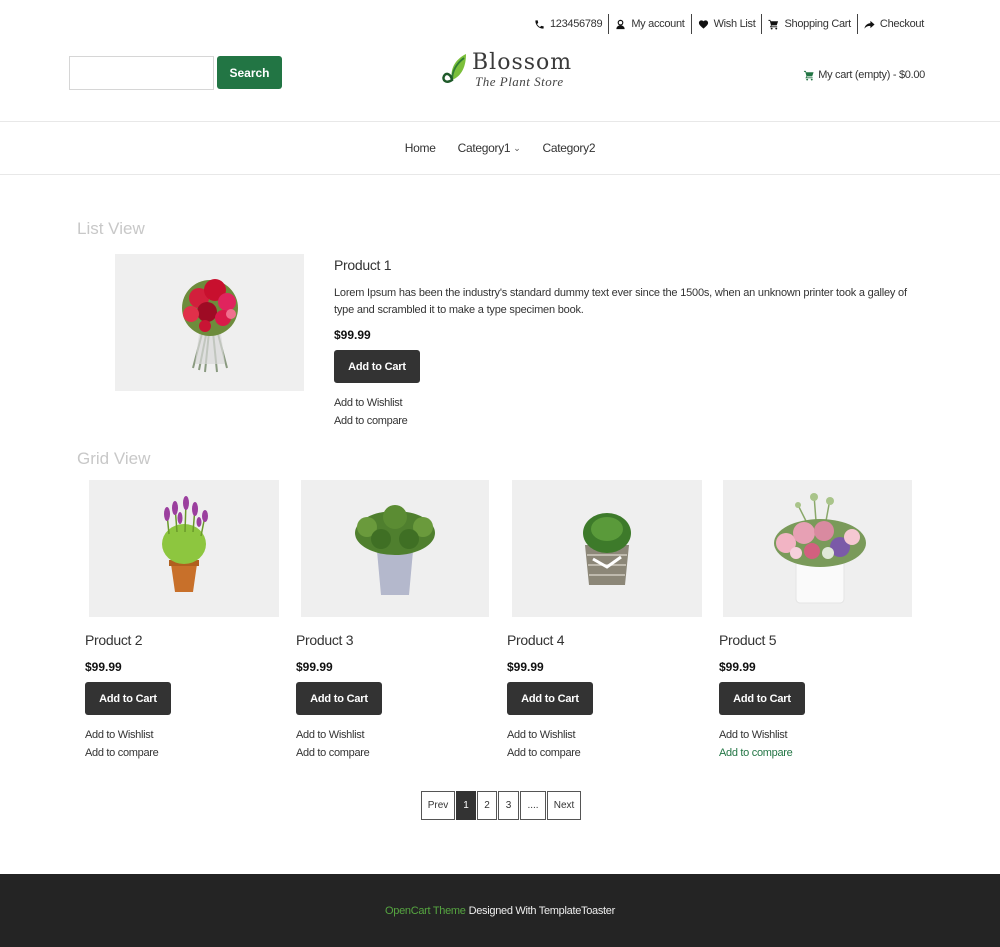 This screenshot has width=1000, height=947. What do you see at coordinates (114, 458) in the screenshot?
I see `grid-view-title: Grid View` at bounding box center [114, 458].